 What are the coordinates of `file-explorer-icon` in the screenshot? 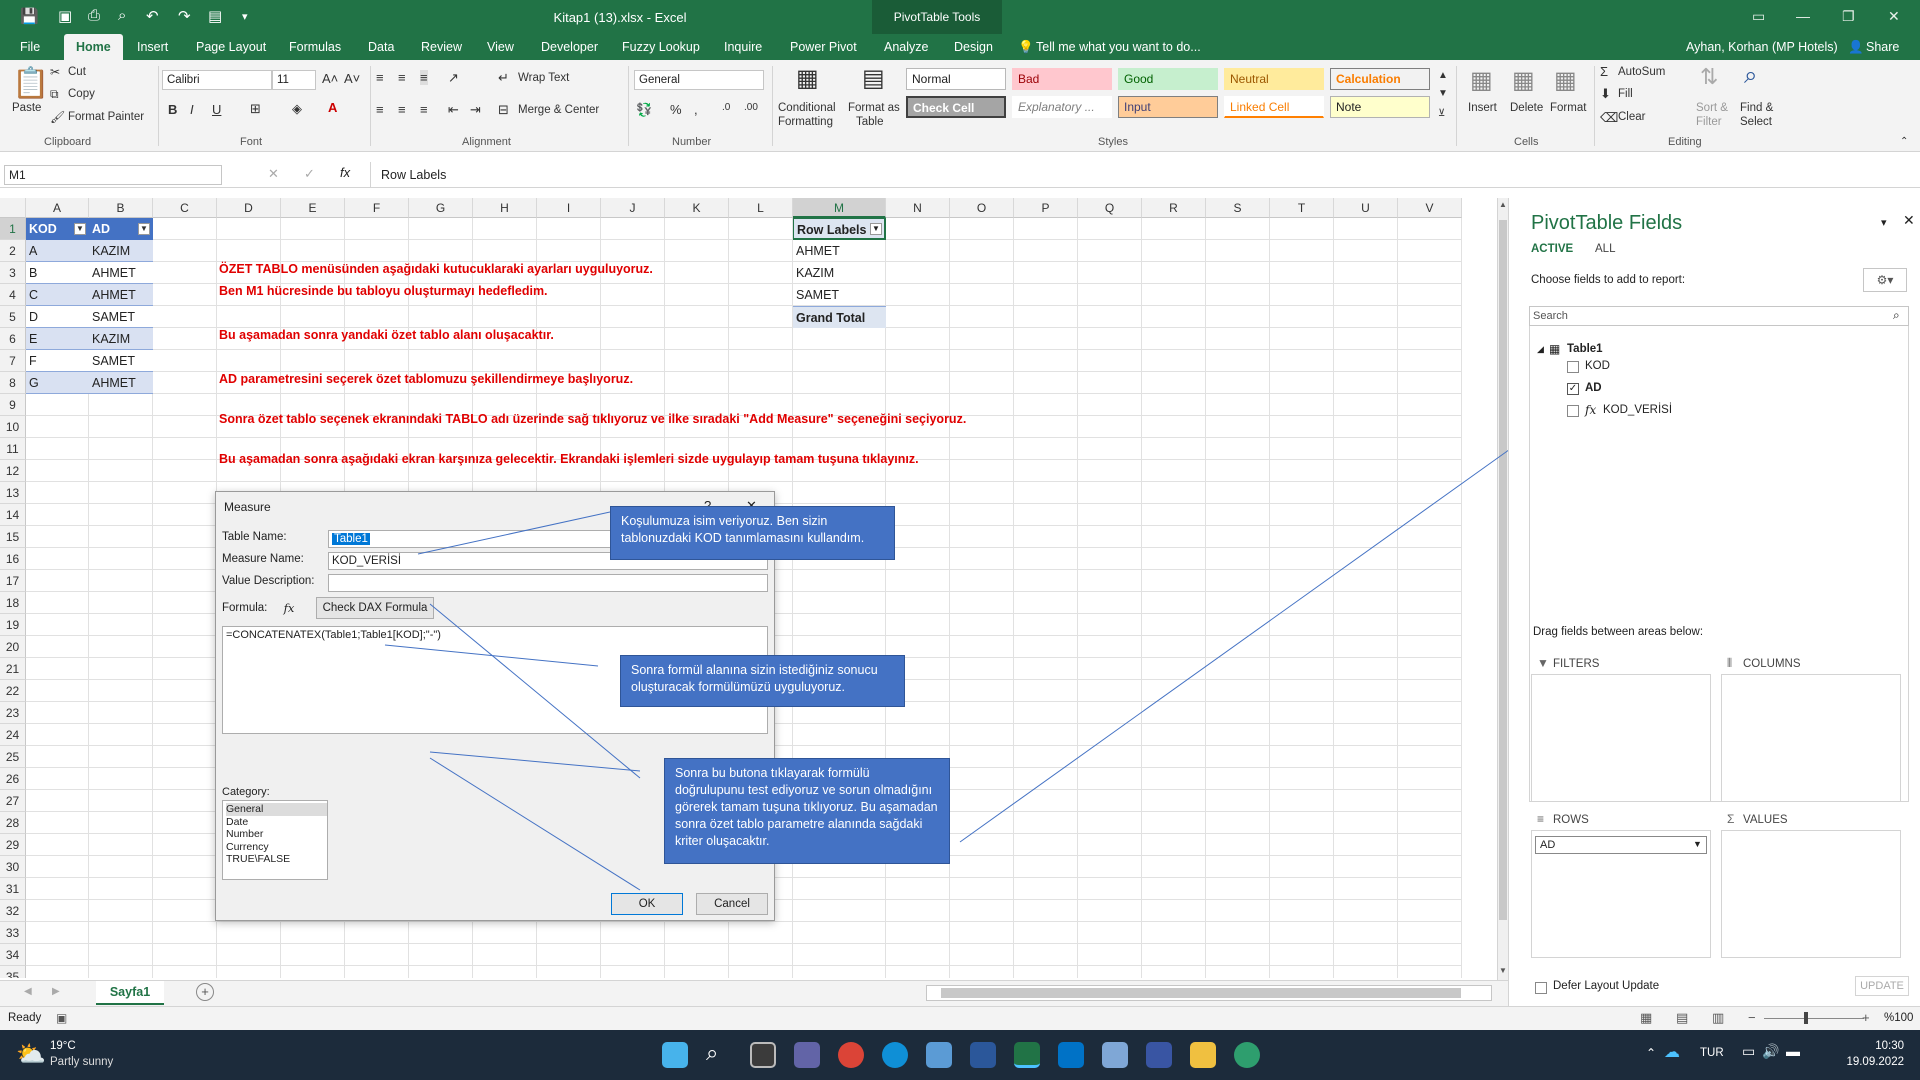 It's located at (1203, 1055).